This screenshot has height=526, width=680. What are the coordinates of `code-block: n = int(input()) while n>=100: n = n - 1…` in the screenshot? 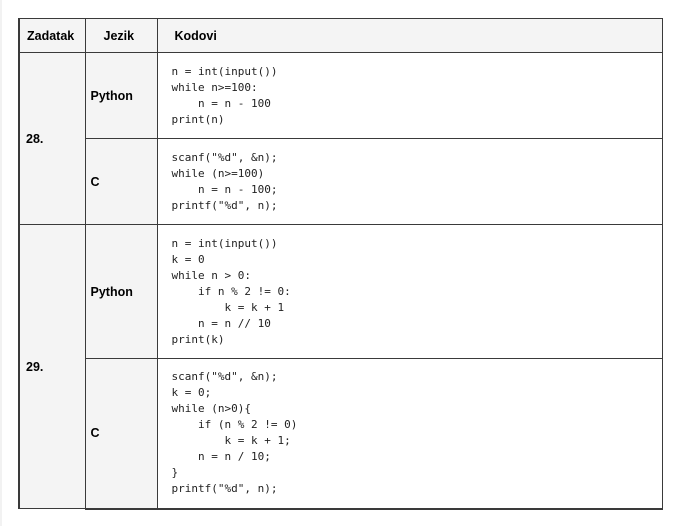 It's located at (224, 95).